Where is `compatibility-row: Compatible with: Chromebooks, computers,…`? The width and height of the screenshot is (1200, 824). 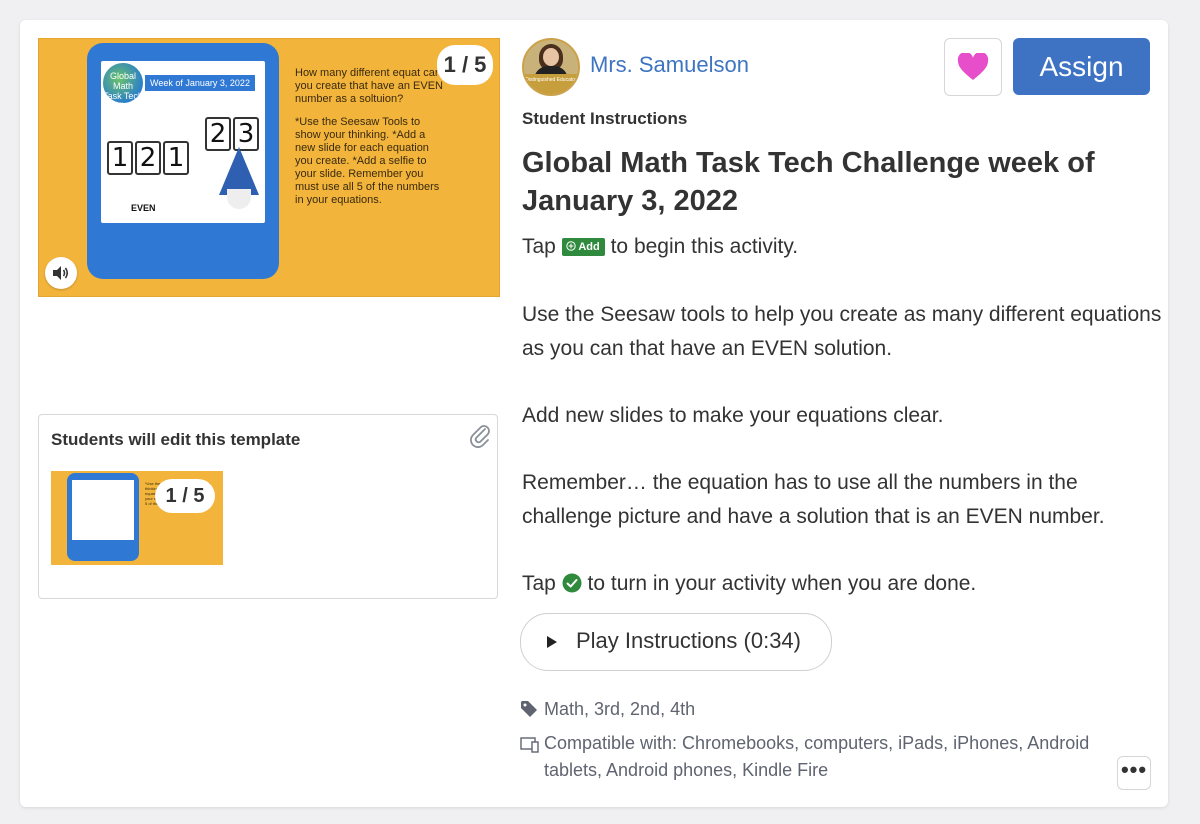 compatibility-row: Compatible with: Chromebooks, computers,… is located at coordinates (814, 757).